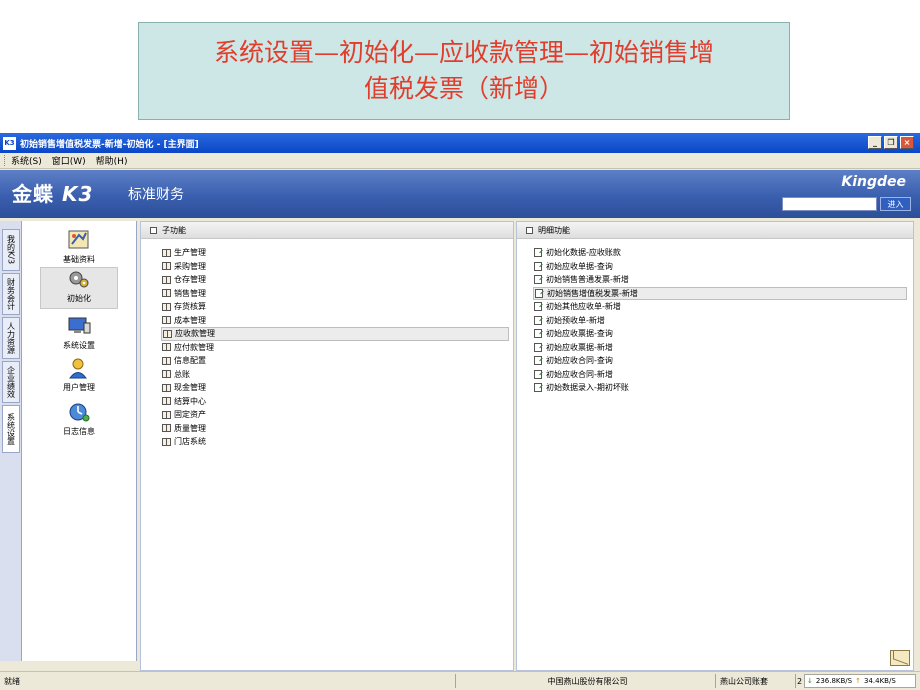  I want to click on tab-finance: 财务会计, so click(11, 294).